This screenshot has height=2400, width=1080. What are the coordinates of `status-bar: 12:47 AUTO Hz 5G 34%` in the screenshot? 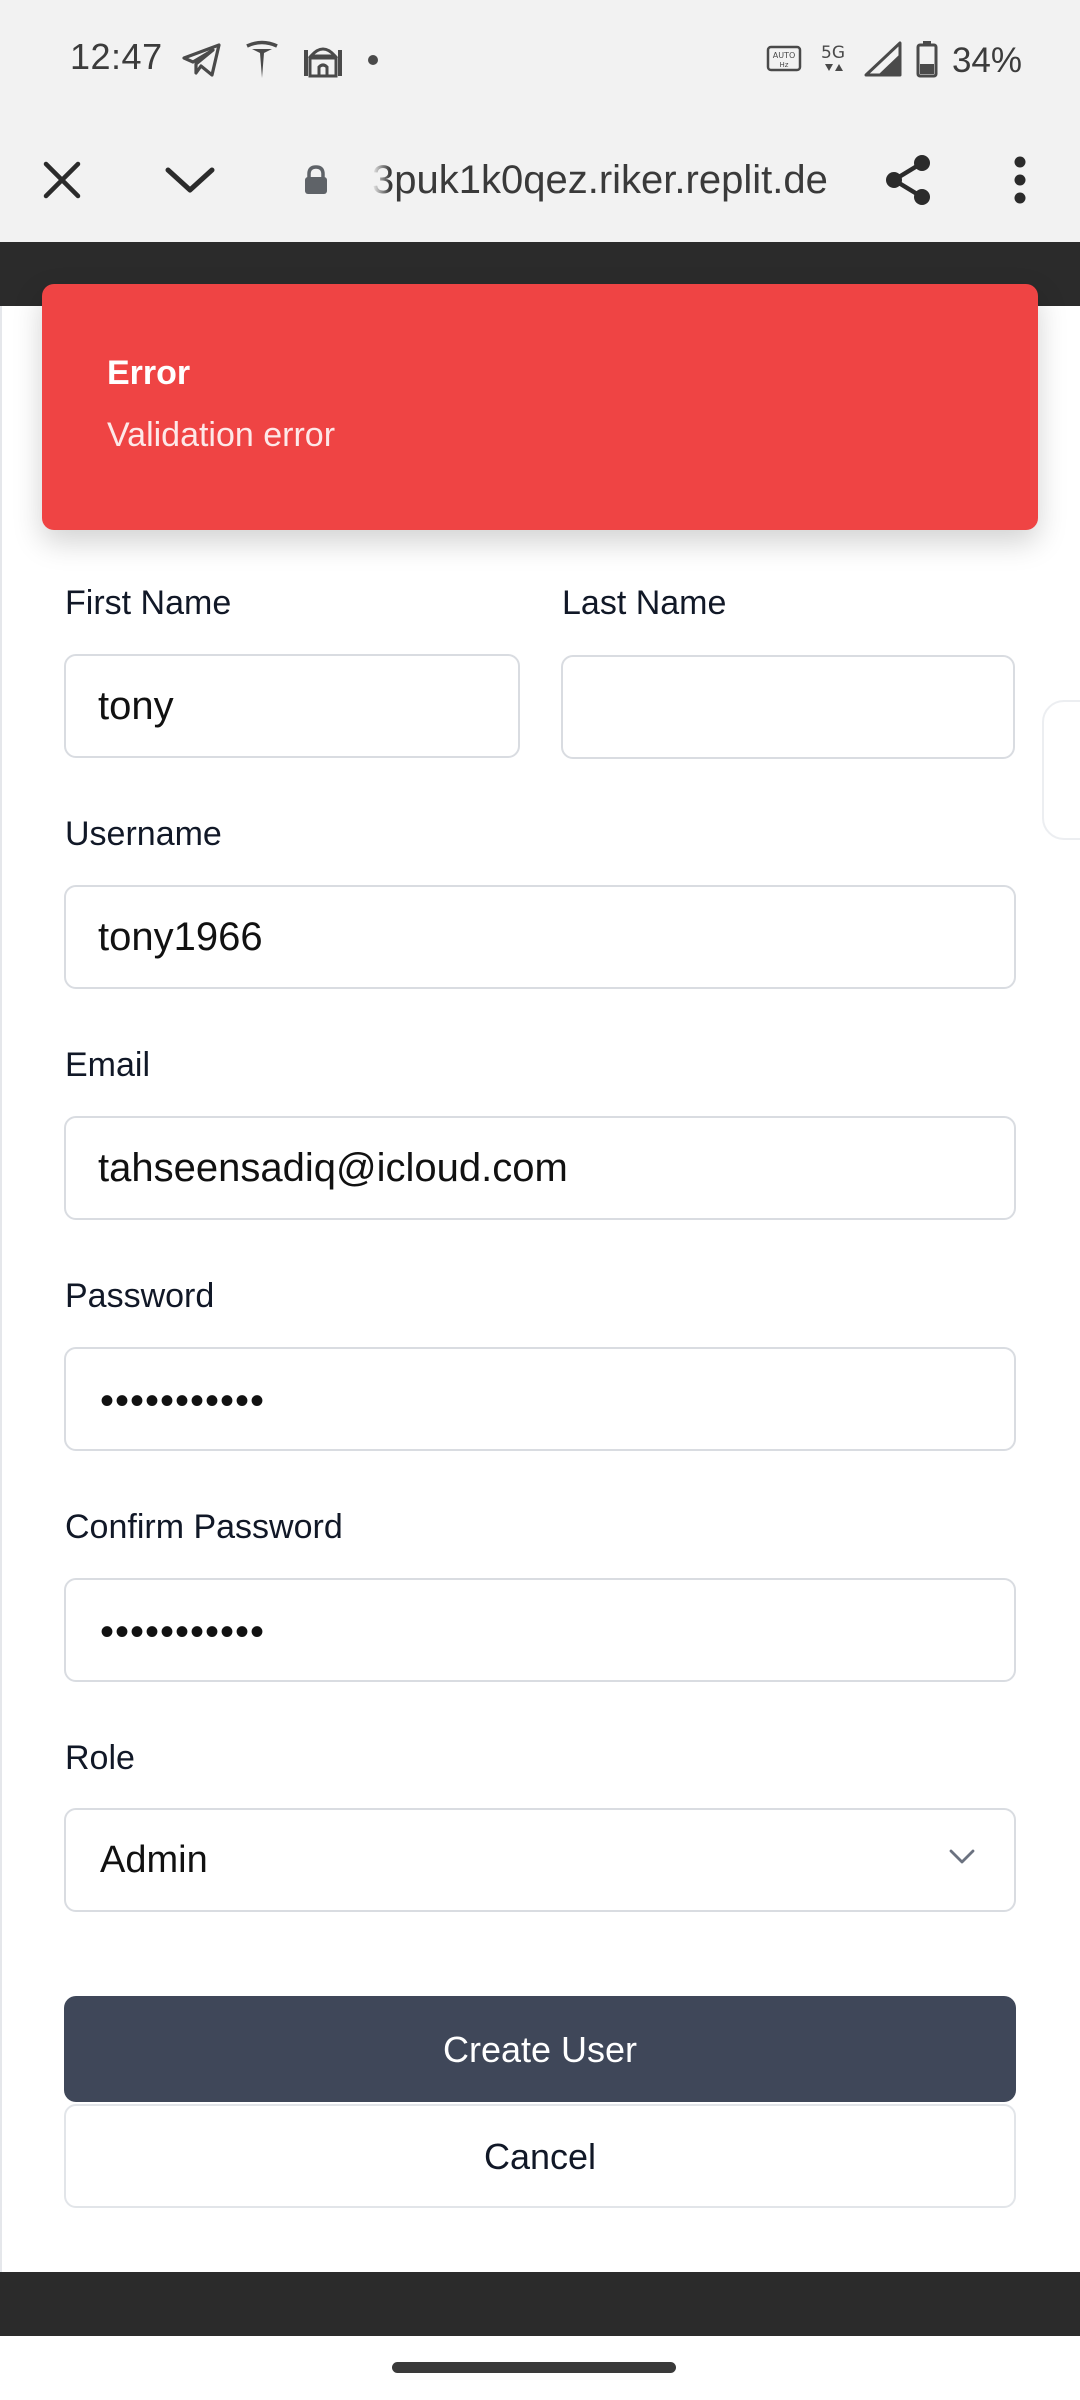 It's located at (540, 59).